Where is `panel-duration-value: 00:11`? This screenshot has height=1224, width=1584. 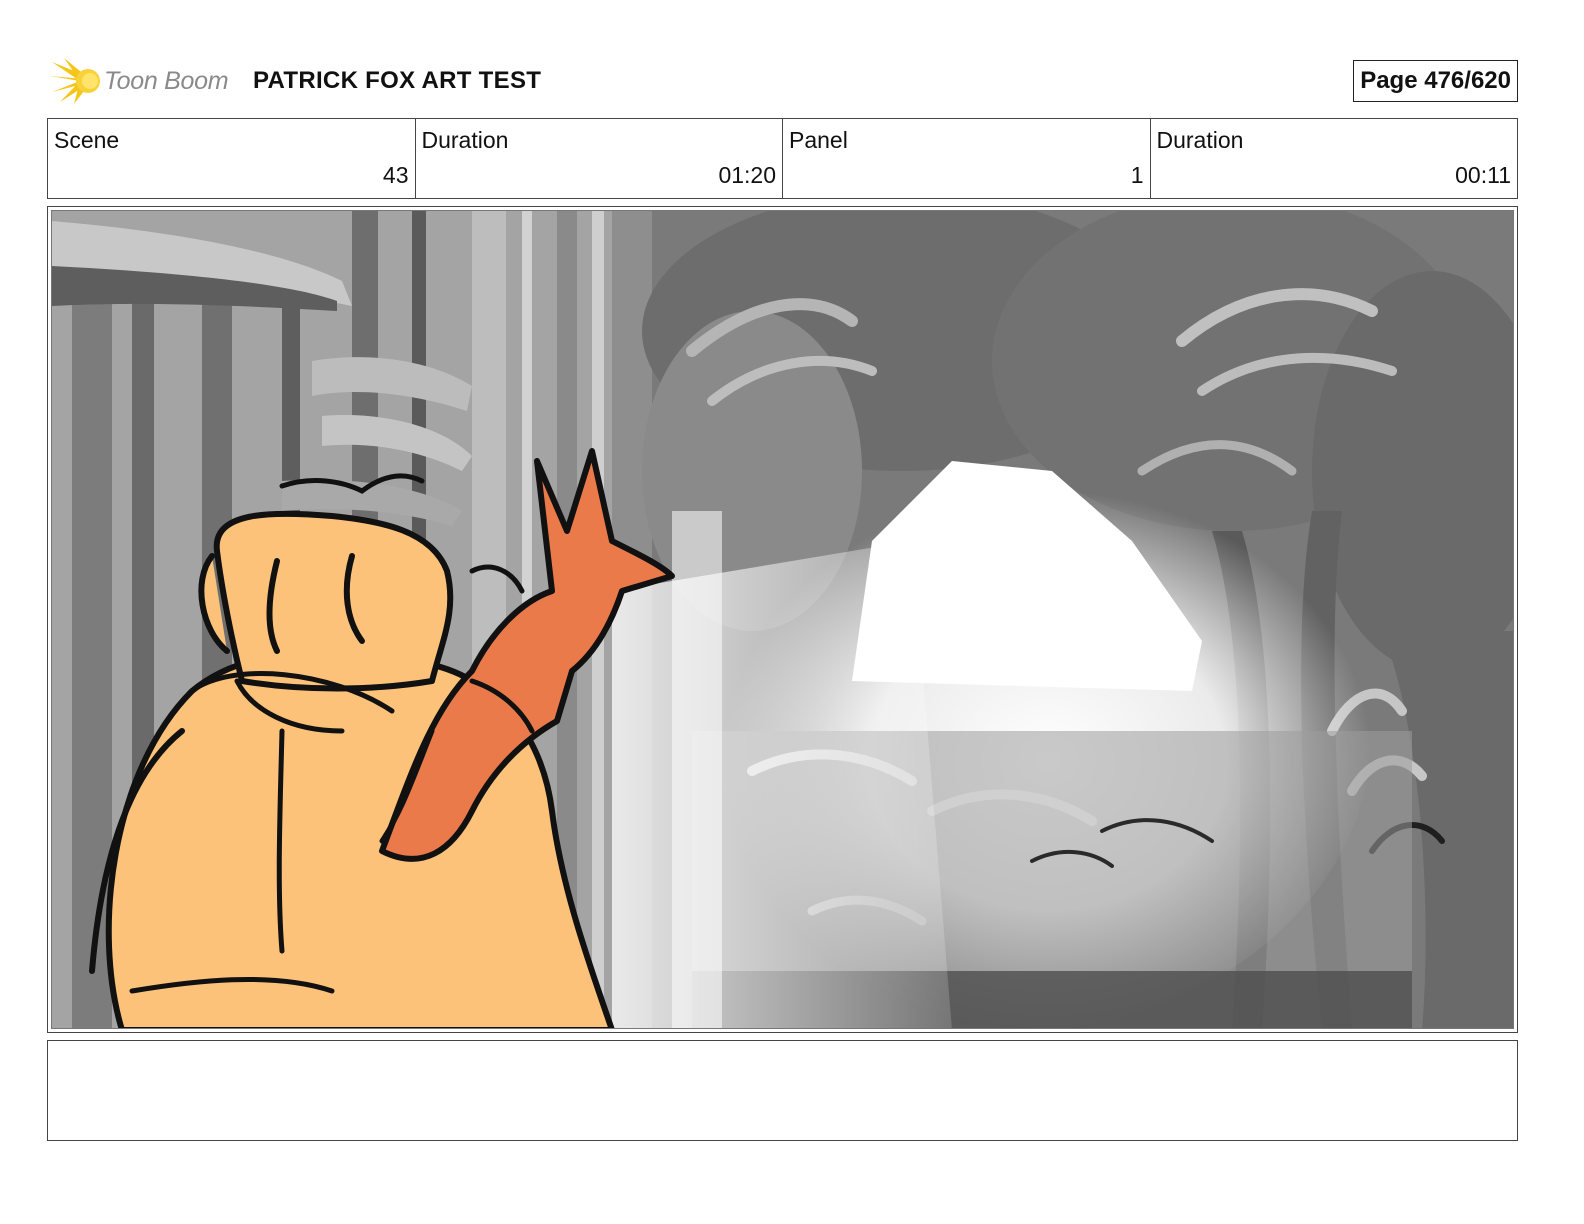
panel-duration-value: 00:11 is located at coordinates (1483, 175).